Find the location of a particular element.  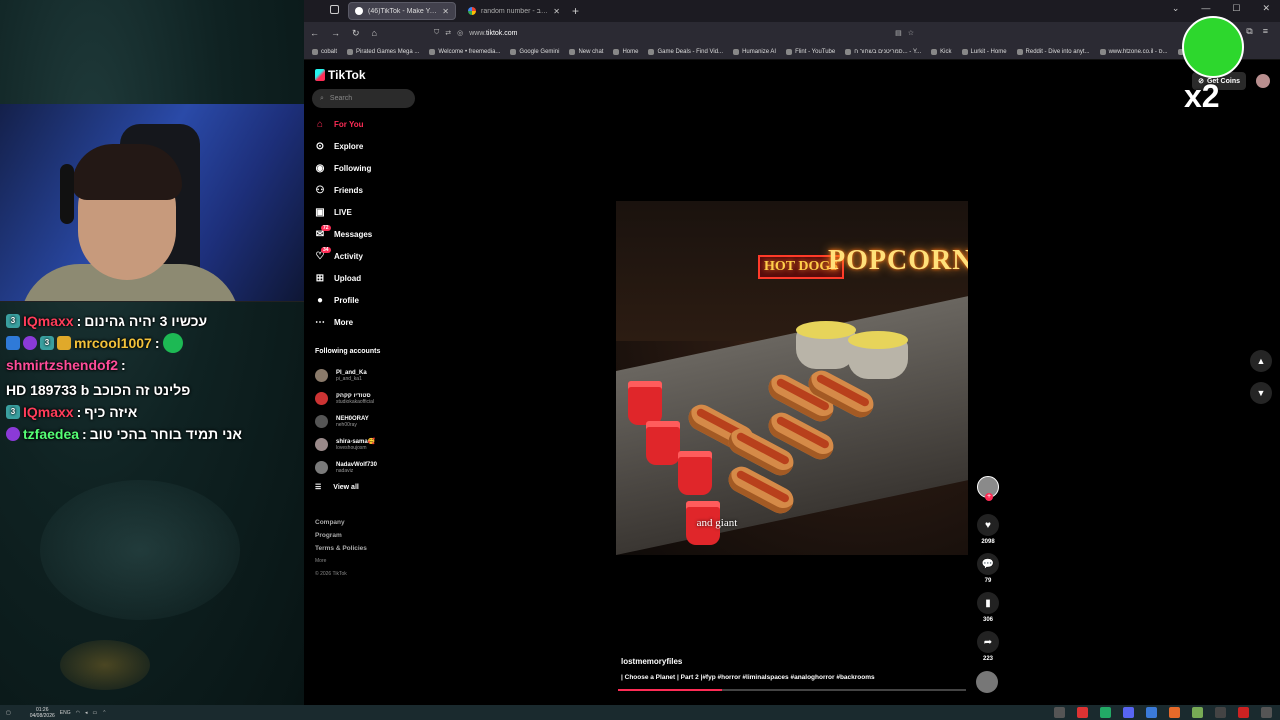

discord-app-icon is located at coordinates (1128, 712).